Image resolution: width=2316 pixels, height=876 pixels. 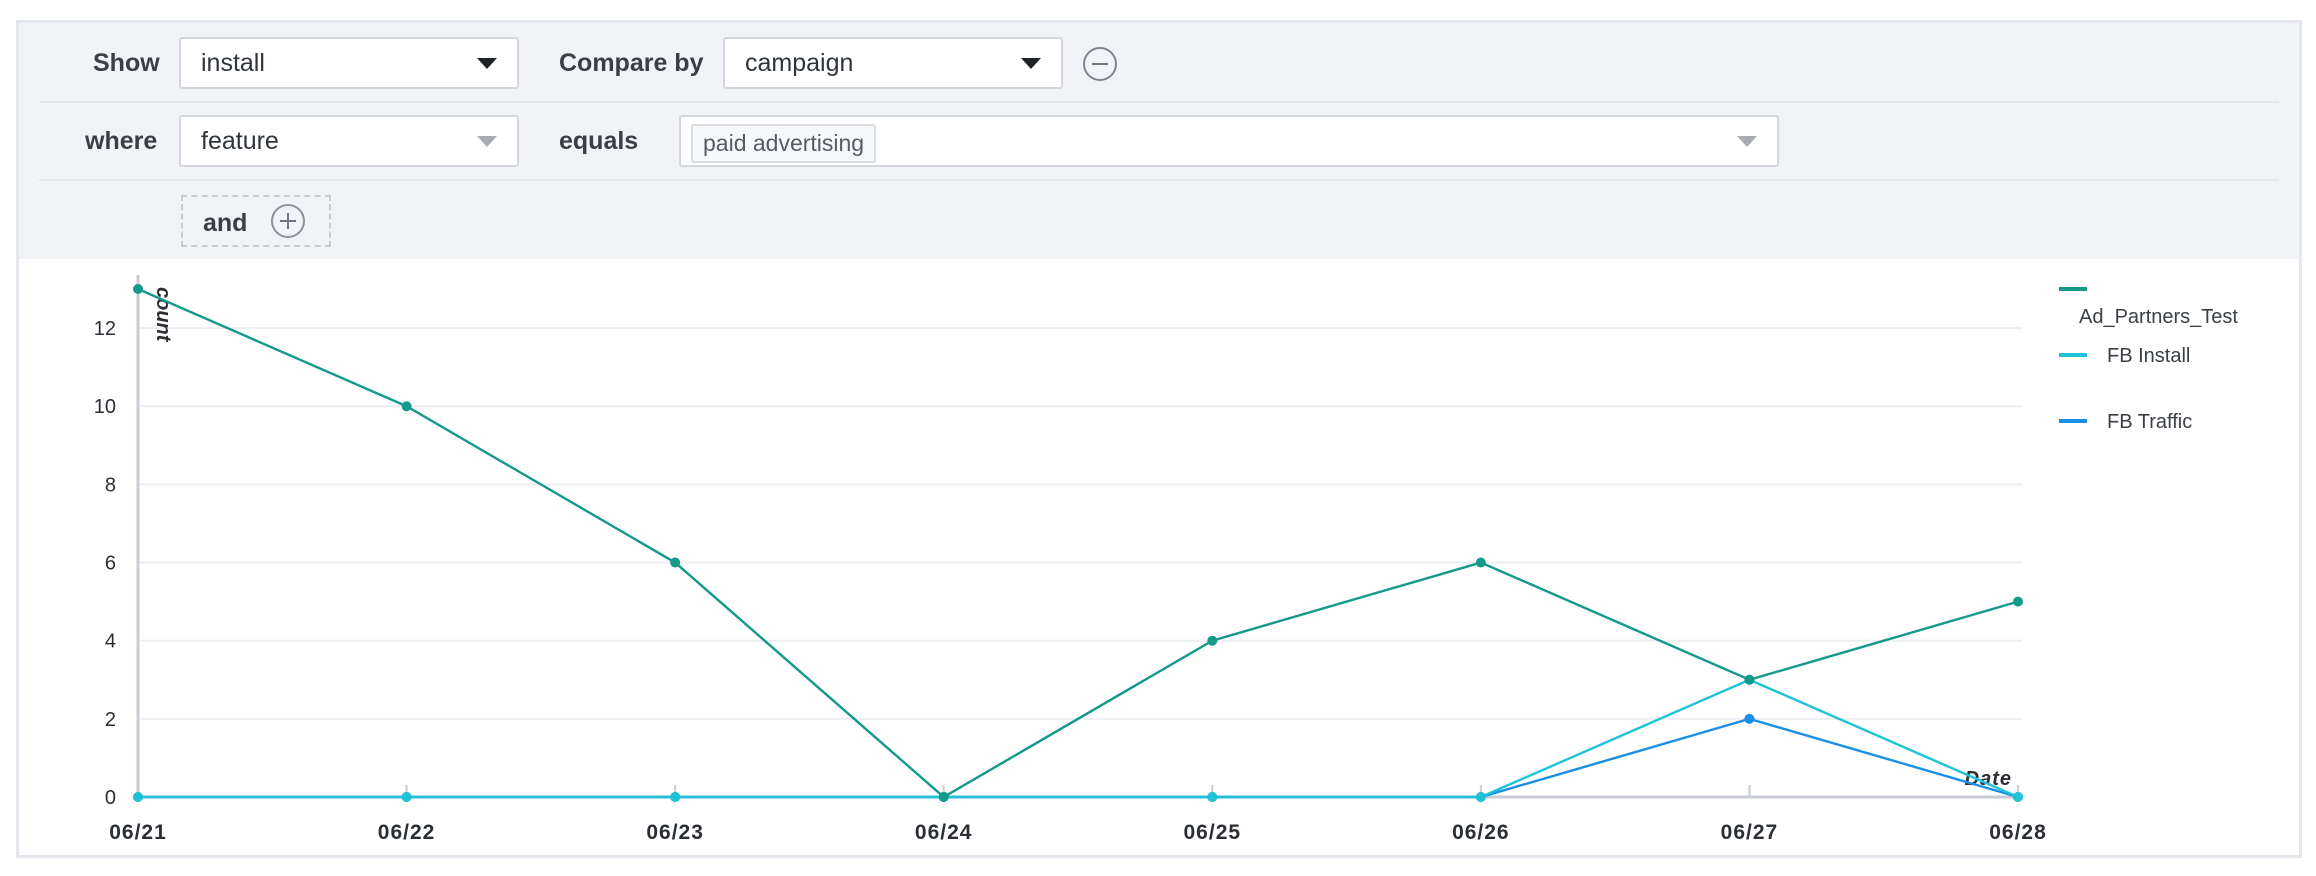 I want to click on show-select-value: install, so click(x=233, y=63).